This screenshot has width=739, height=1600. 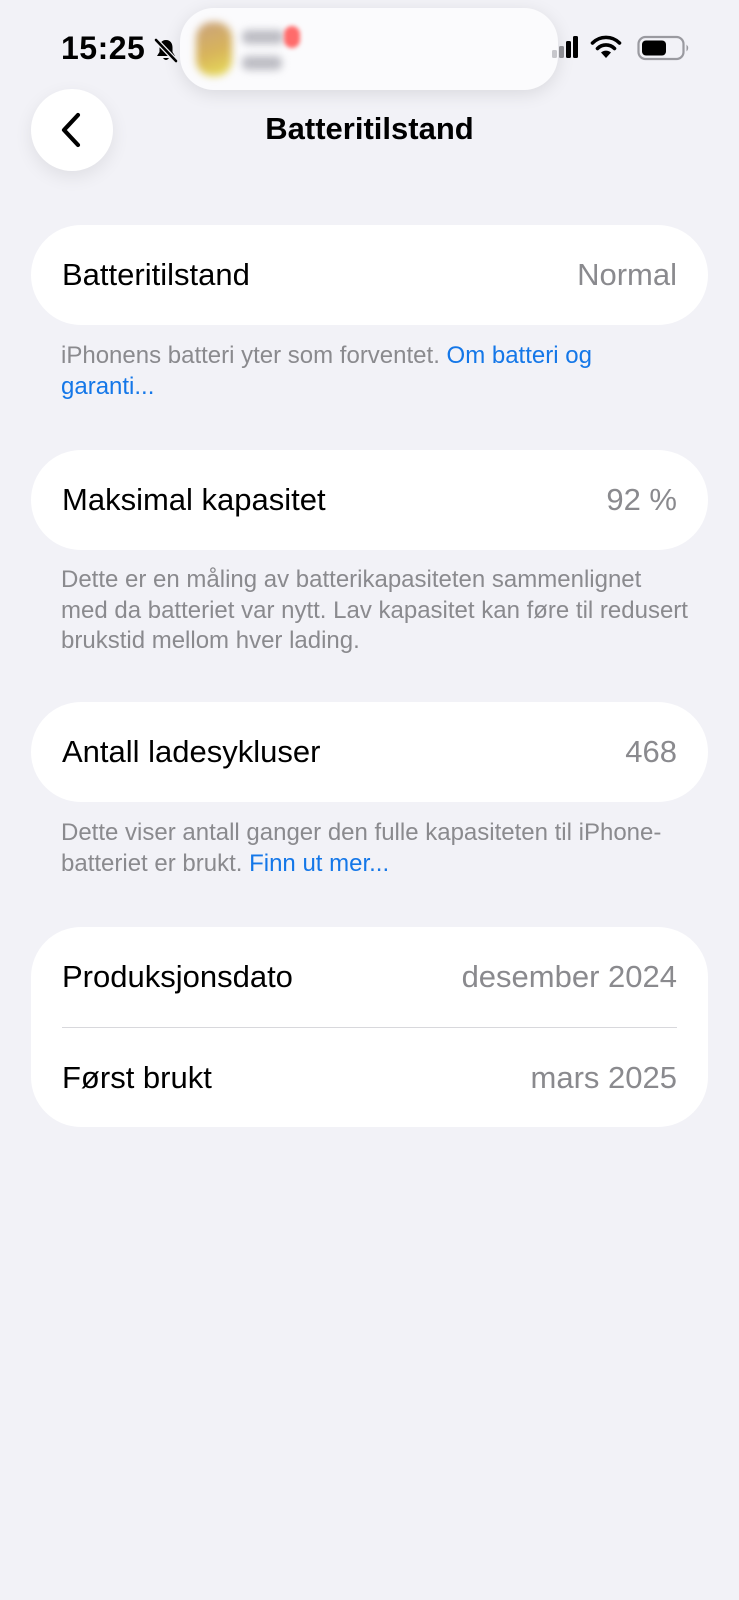 What do you see at coordinates (369, 1077) in the screenshot?
I see `first-use-row: Først brukt mars 2025` at bounding box center [369, 1077].